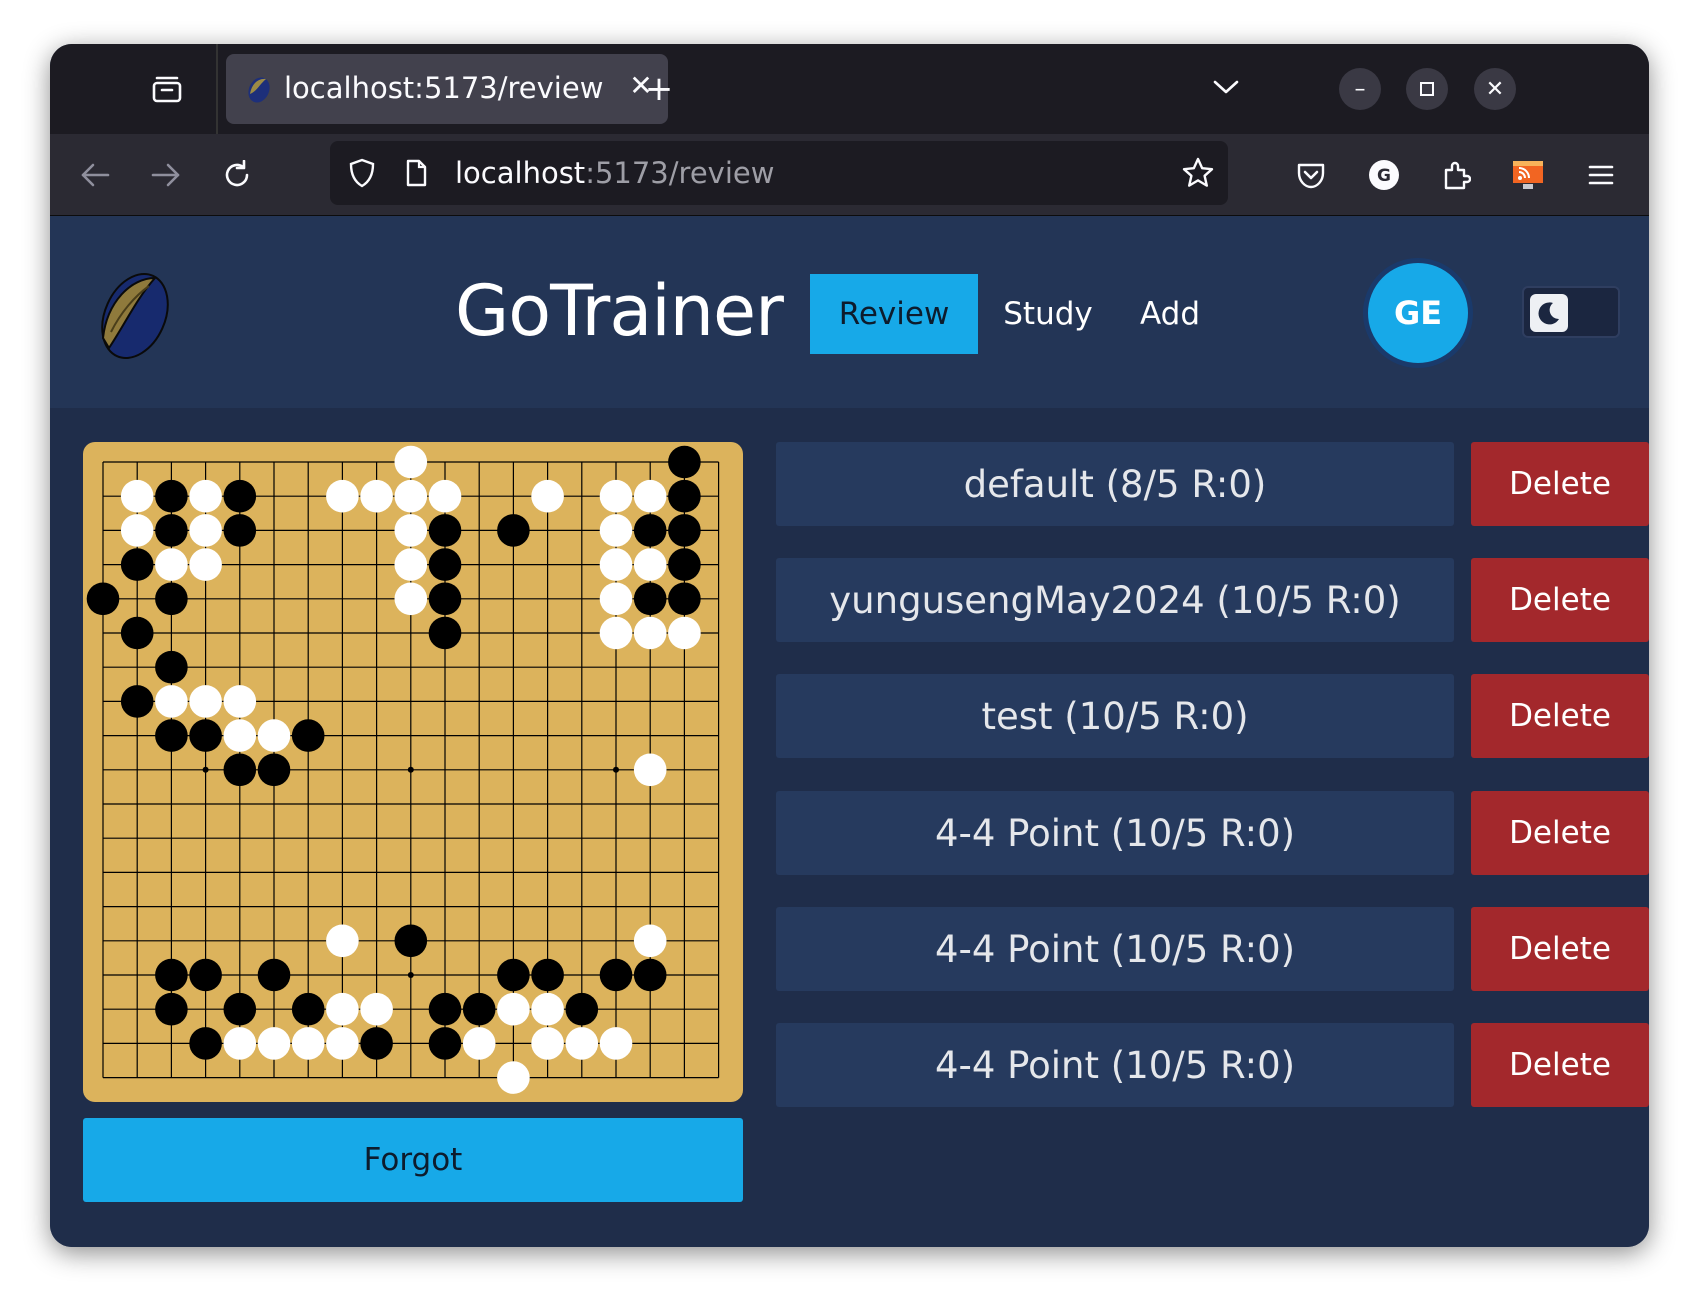 The image size is (1700, 1302). What do you see at coordinates (1048, 314) in the screenshot?
I see `nav-study: Study` at bounding box center [1048, 314].